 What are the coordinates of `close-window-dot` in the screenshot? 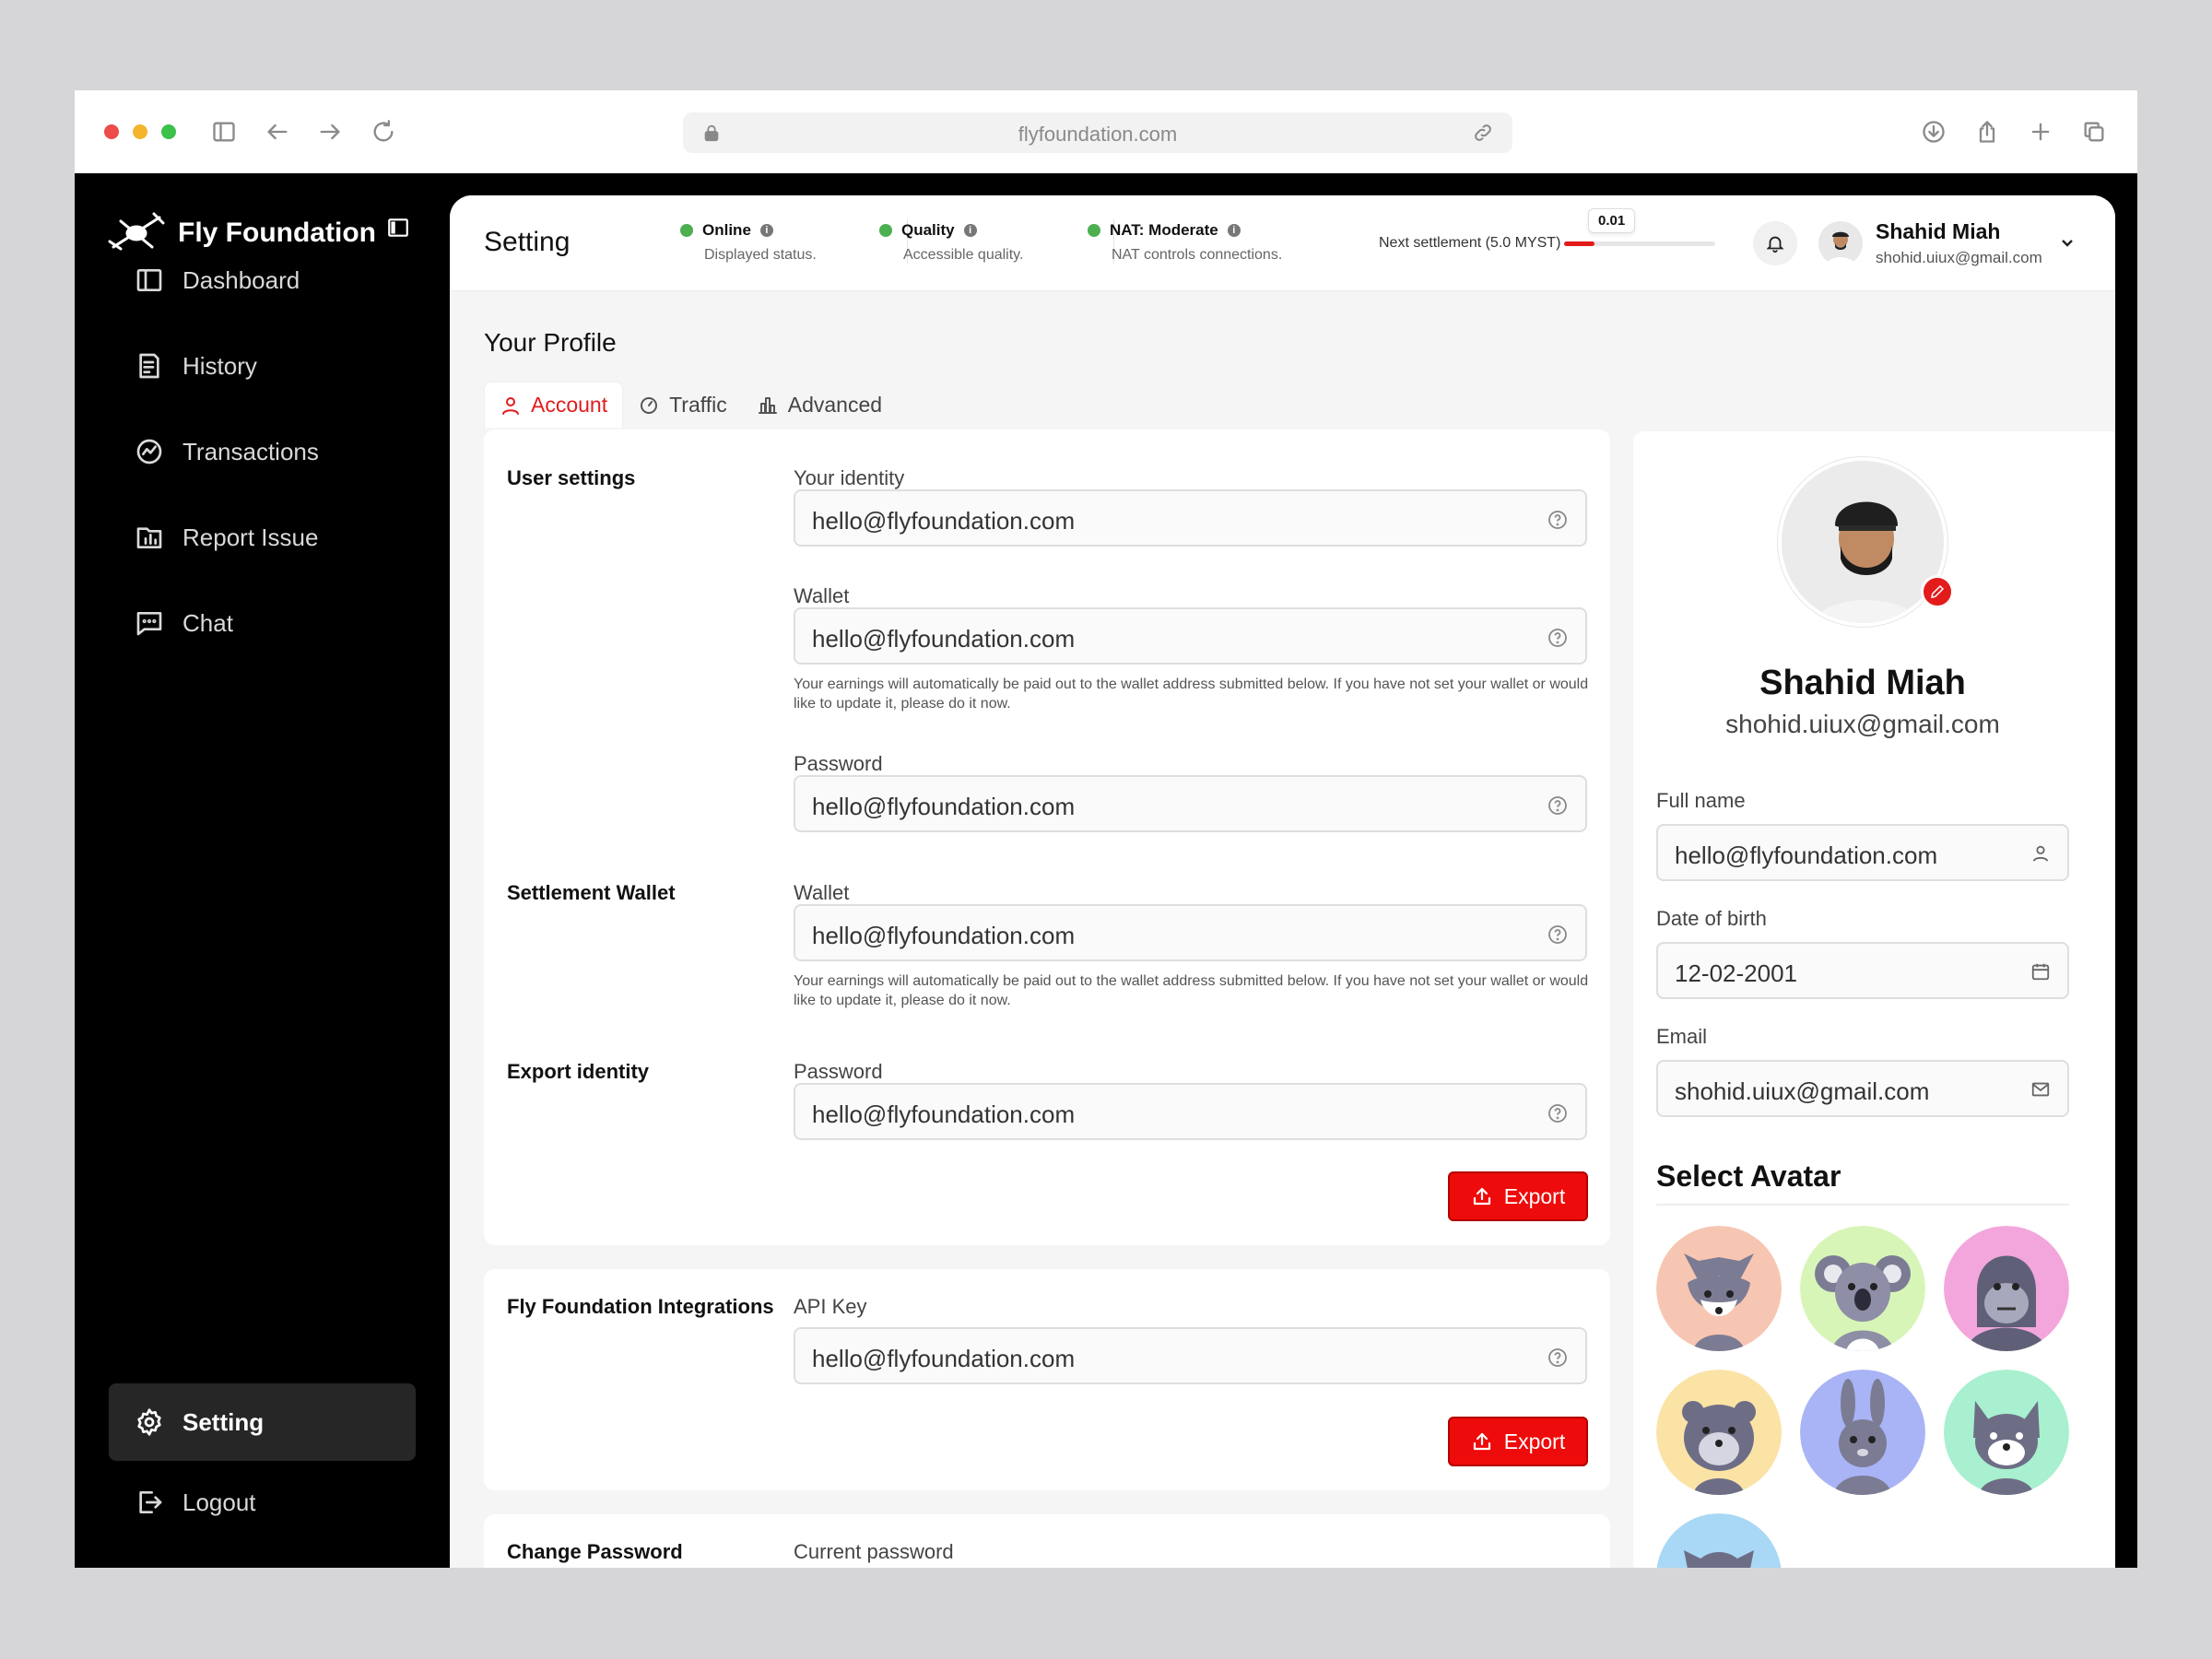 It's located at (111, 131).